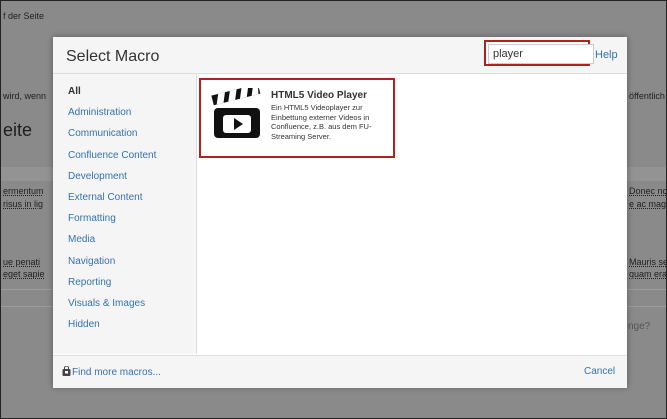  What do you see at coordinates (647, 262) in the screenshot?
I see `bg-text-fragment: Mauris sed` at bounding box center [647, 262].